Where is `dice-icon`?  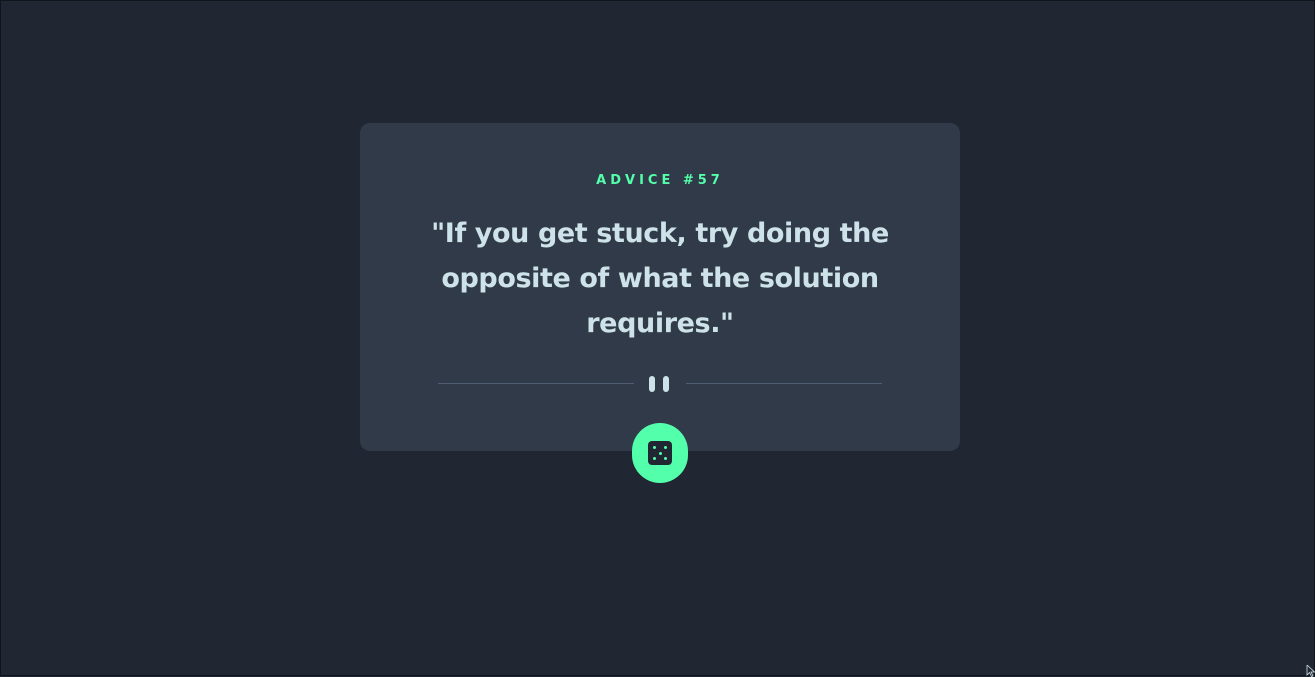 dice-icon is located at coordinates (660, 453).